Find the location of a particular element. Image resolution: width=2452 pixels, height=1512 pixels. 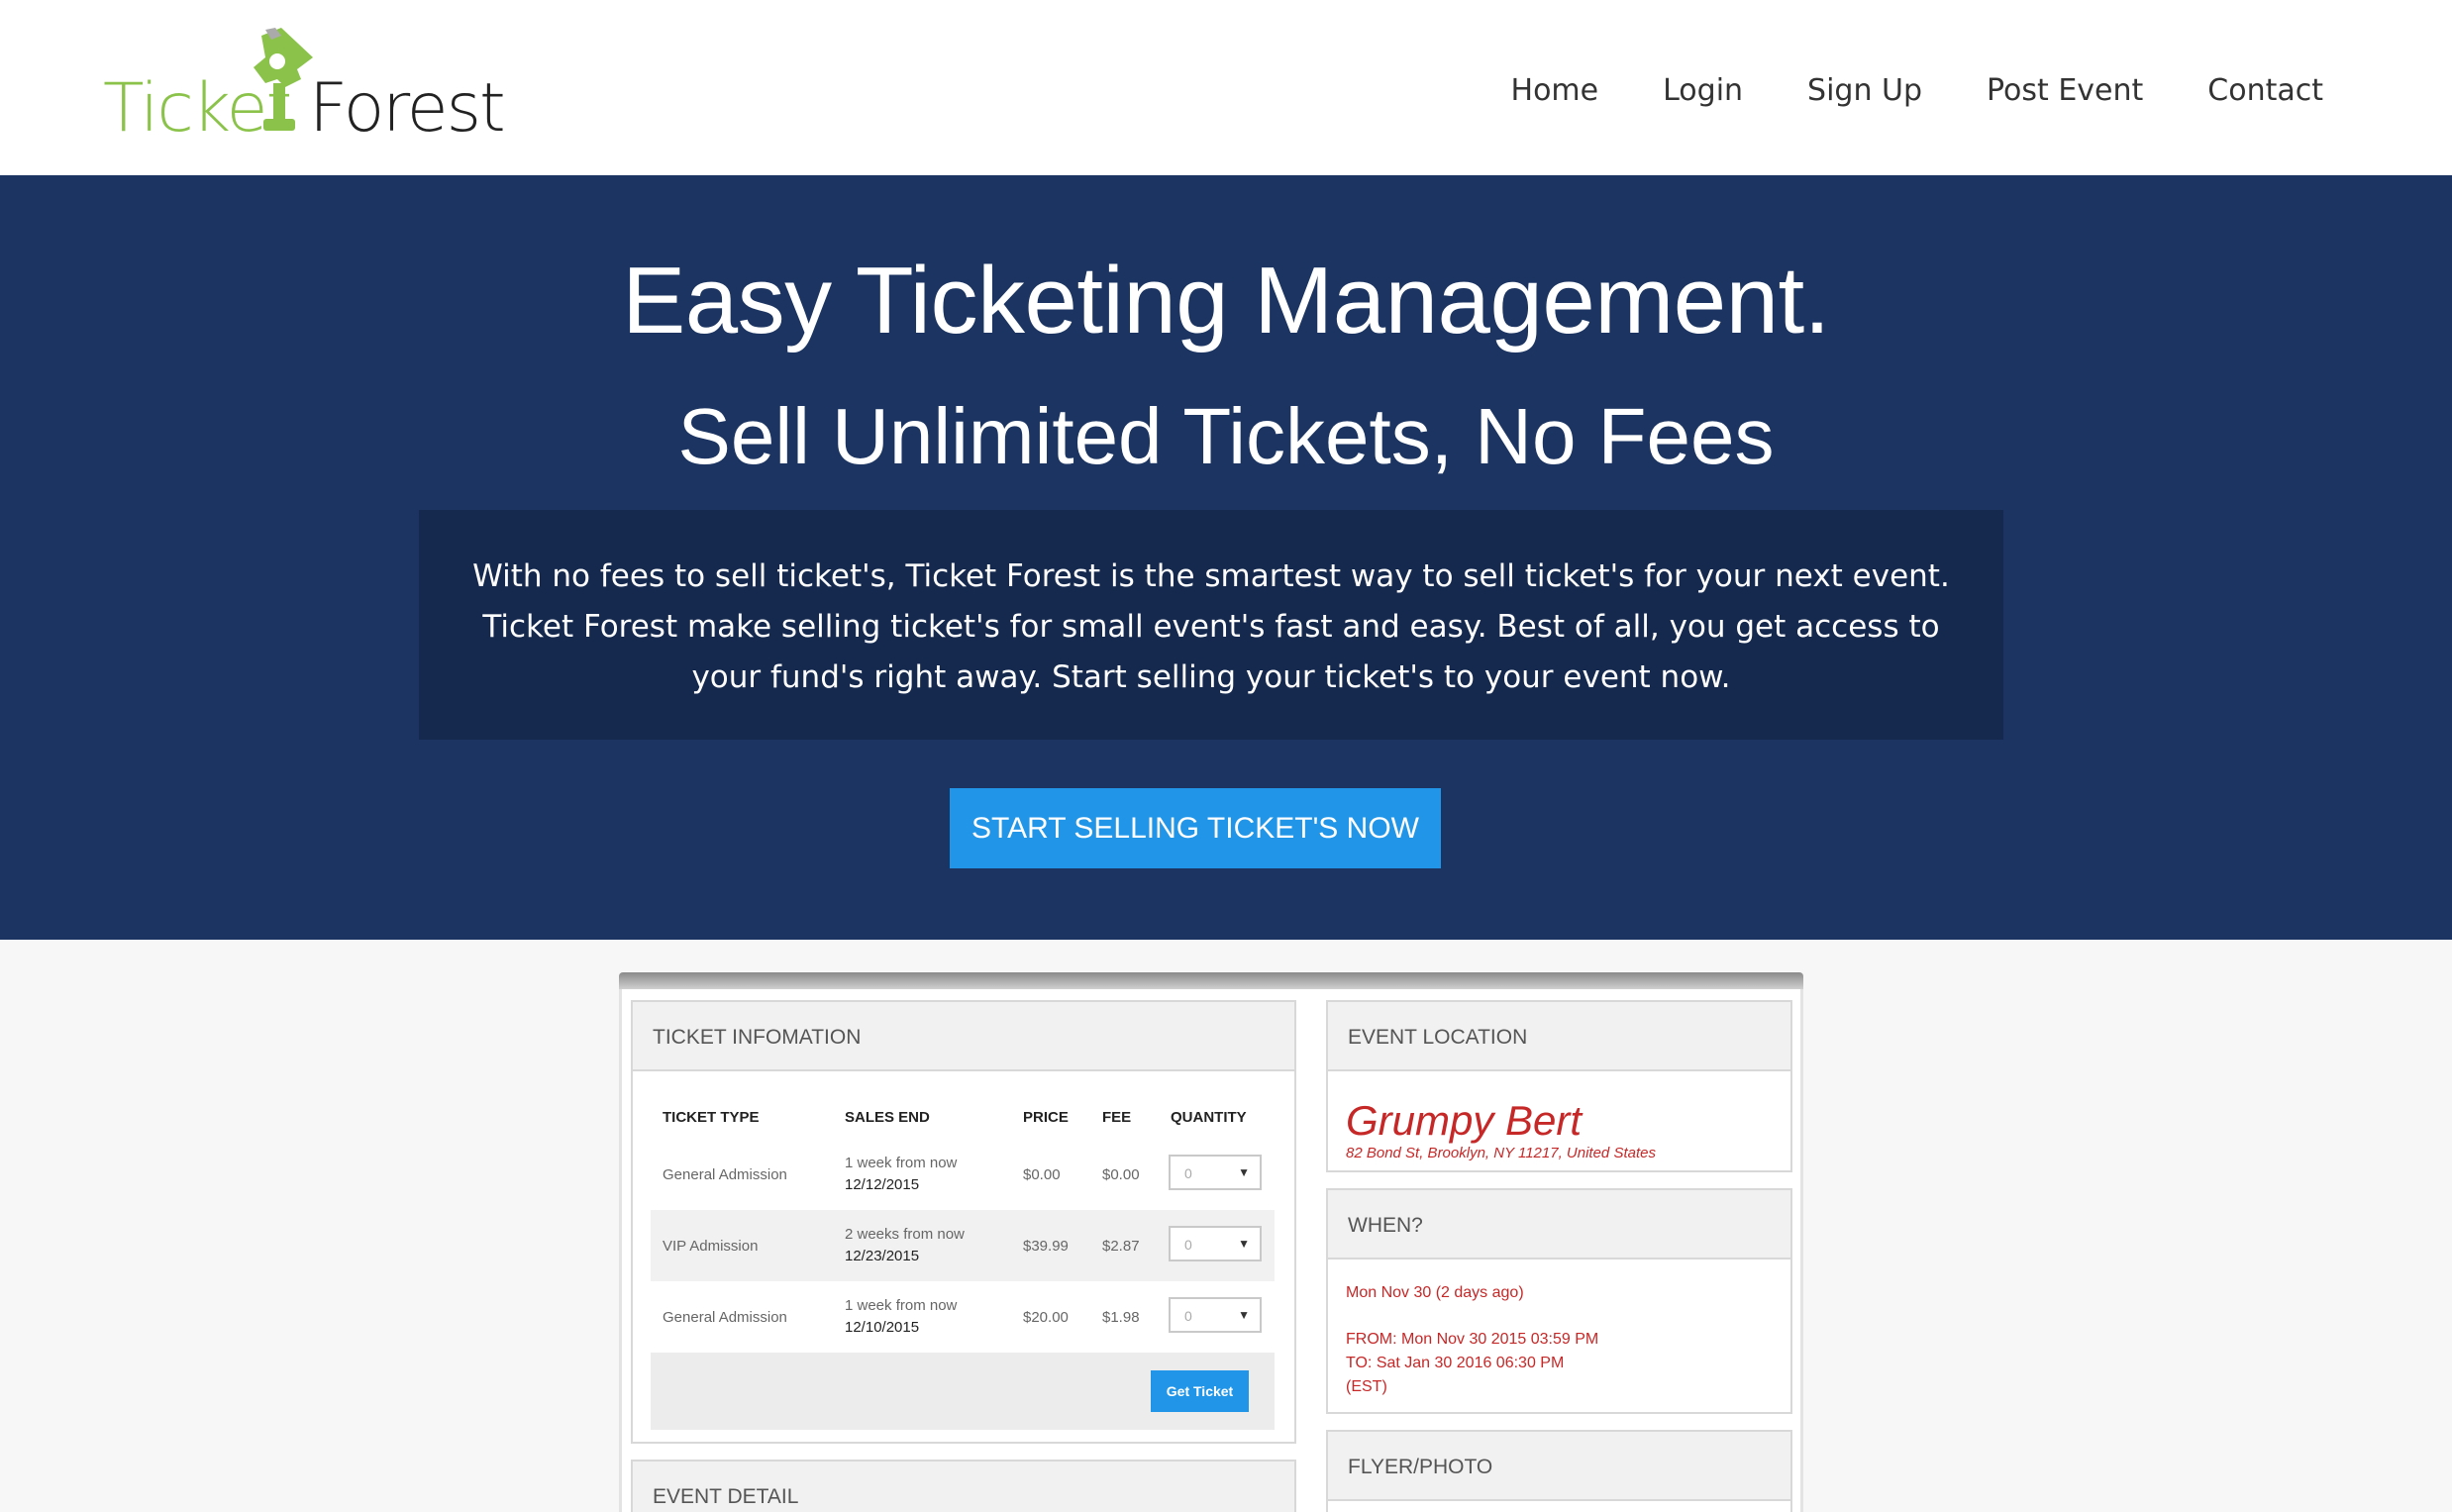

col-sales-end: SALES END is located at coordinates (887, 1117).